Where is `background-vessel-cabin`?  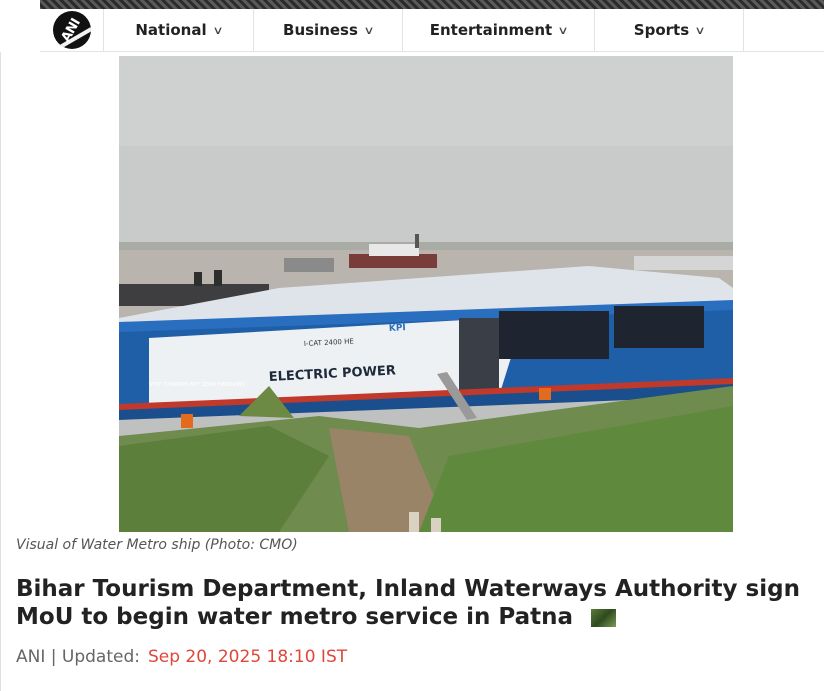
background-vessel-cabin is located at coordinates (394, 250).